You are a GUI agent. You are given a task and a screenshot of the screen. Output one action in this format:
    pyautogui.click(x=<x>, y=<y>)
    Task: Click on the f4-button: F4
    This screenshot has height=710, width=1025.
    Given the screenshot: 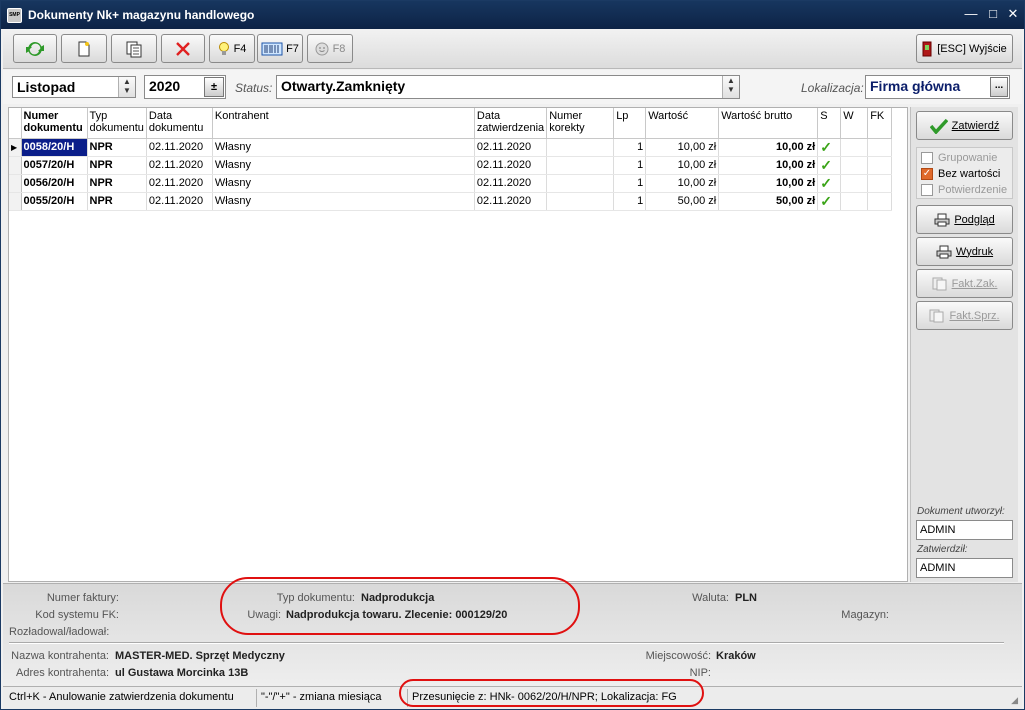 What is the action you would take?
    pyautogui.click(x=232, y=48)
    